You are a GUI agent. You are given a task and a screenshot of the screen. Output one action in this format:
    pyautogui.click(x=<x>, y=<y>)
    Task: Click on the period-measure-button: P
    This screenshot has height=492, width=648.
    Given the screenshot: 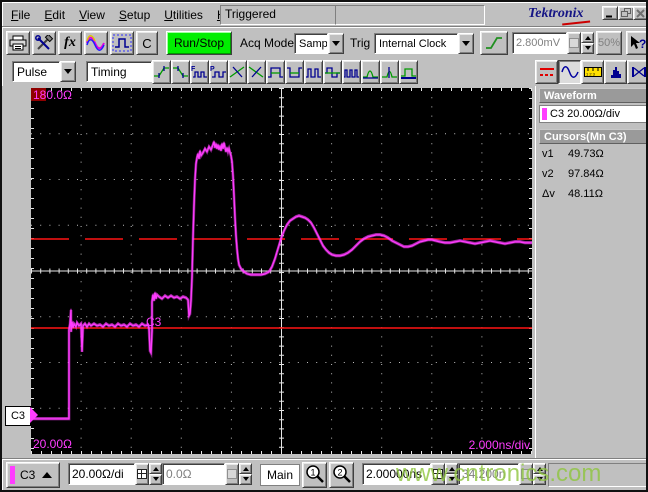 What is the action you would take?
    pyautogui.click(x=218, y=72)
    